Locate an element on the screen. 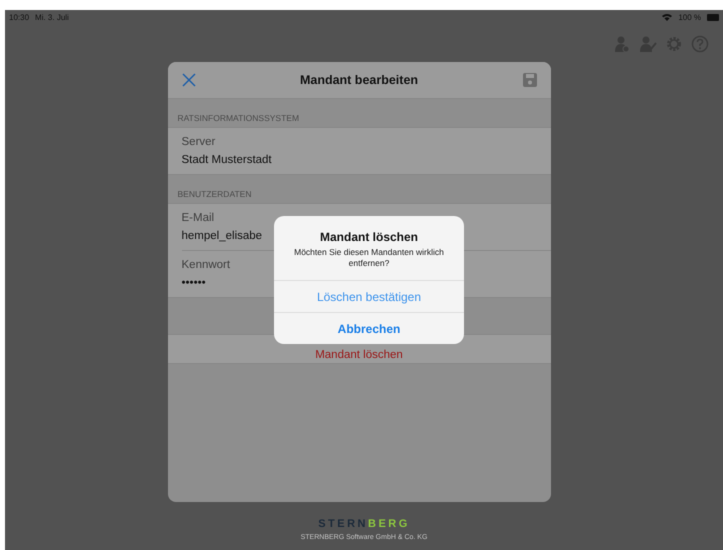  field-value: hempel_elisabe is located at coordinates (222, 236).